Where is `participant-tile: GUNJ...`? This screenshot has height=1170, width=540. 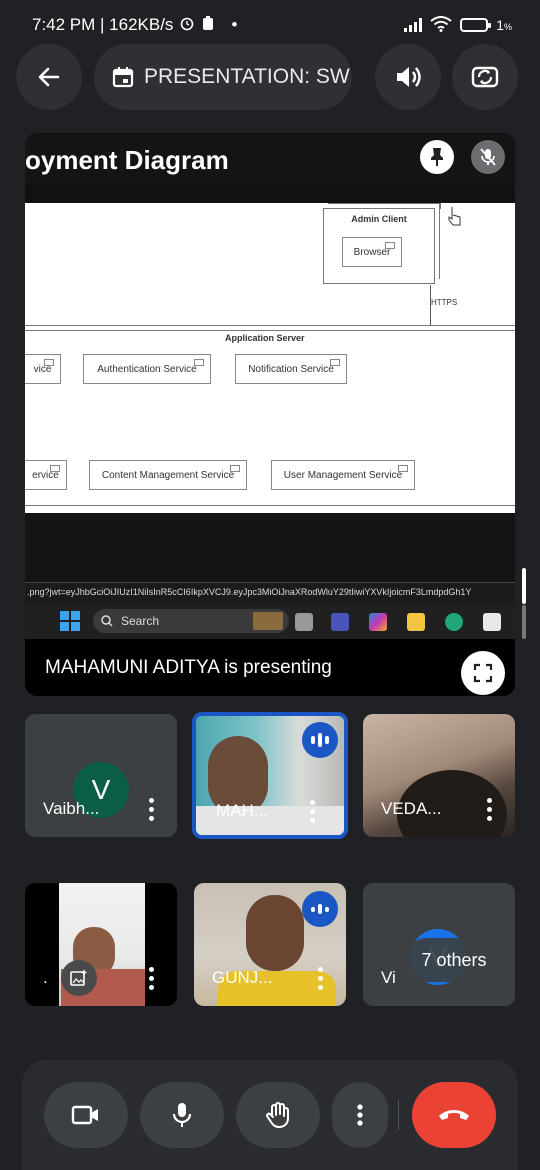 participant-tile: GUNJ... is located at coordinates (270, 944).